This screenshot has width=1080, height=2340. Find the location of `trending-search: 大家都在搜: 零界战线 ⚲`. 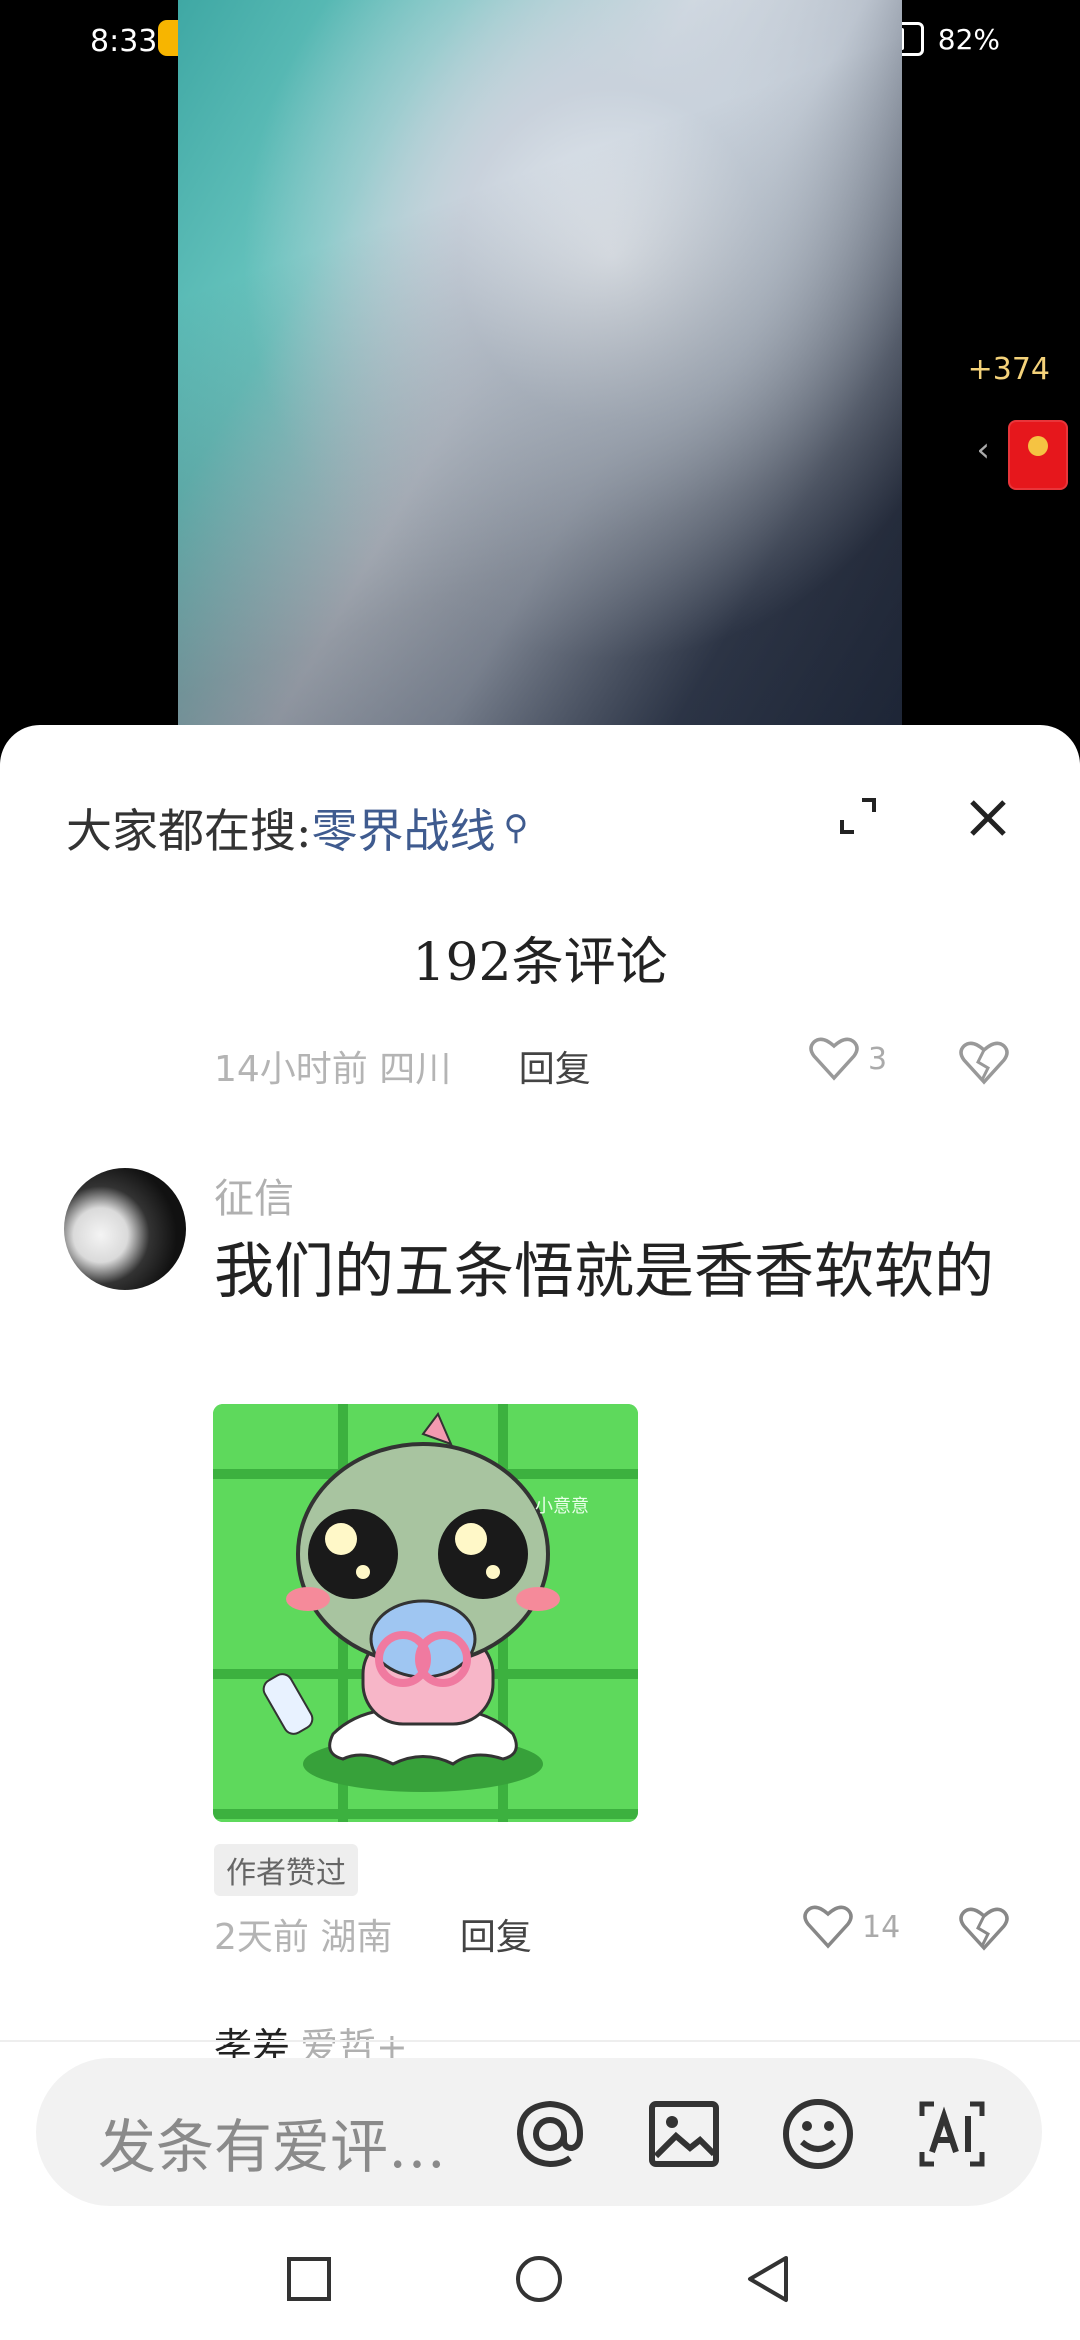

trending-search: 大家都在搜: 零界战线 ⚲ is located at coordinates (297, 828).